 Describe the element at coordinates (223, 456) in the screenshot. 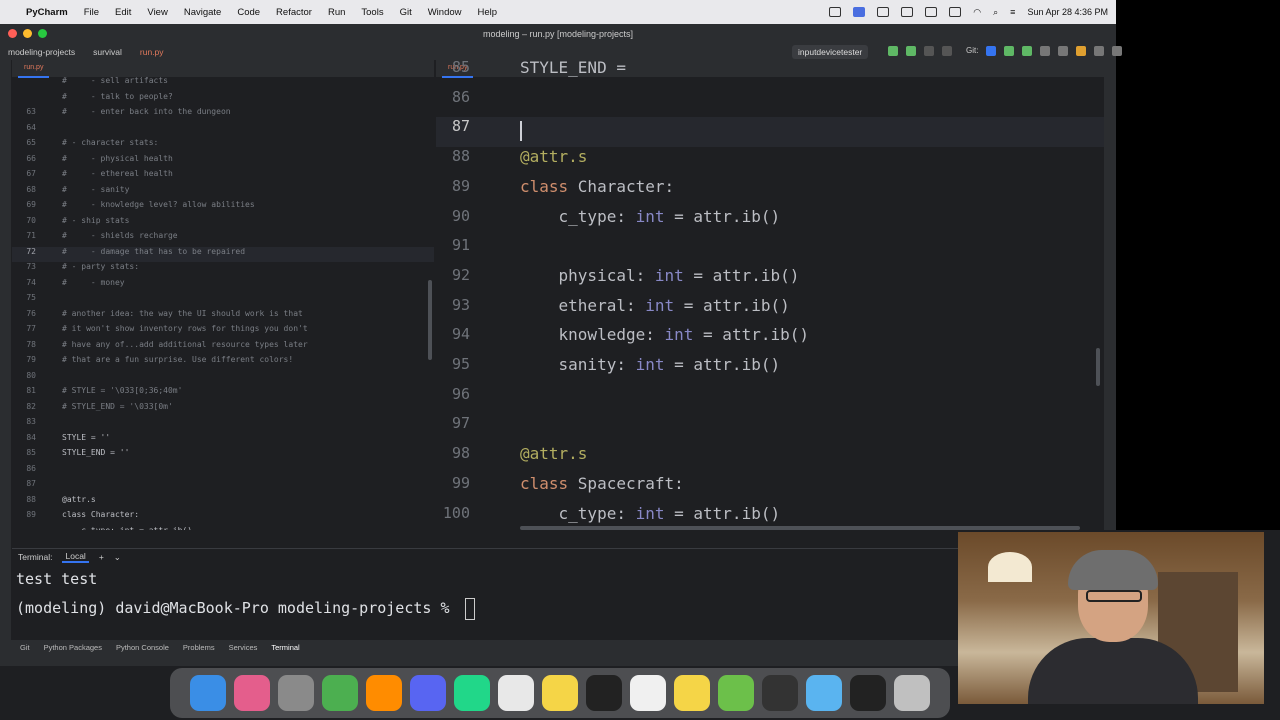

I see `code-line: 85 STYLE_END = ''` at that location.